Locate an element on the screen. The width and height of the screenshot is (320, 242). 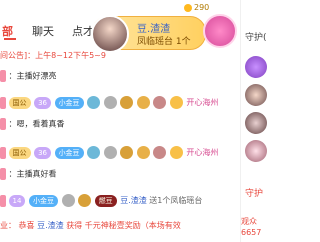
chat-gift-message: 14 小金豆 燃豆 豆.渣渣 送1个凤临瑶台 is located at coordinates (120, 202).